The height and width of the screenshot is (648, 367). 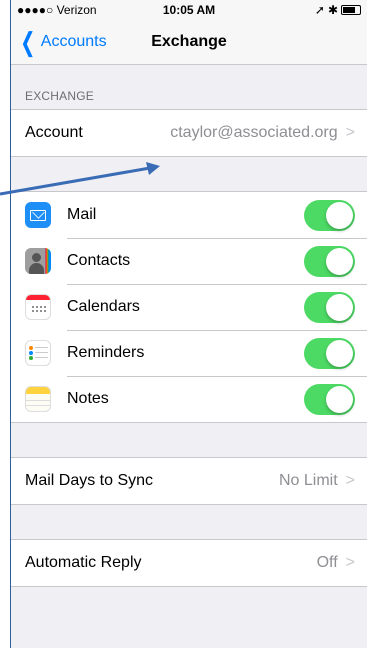 What do you see at coordinates (38, 307) in the screenshot?
I see `calendars-icon` at bounding box center [38, 307].